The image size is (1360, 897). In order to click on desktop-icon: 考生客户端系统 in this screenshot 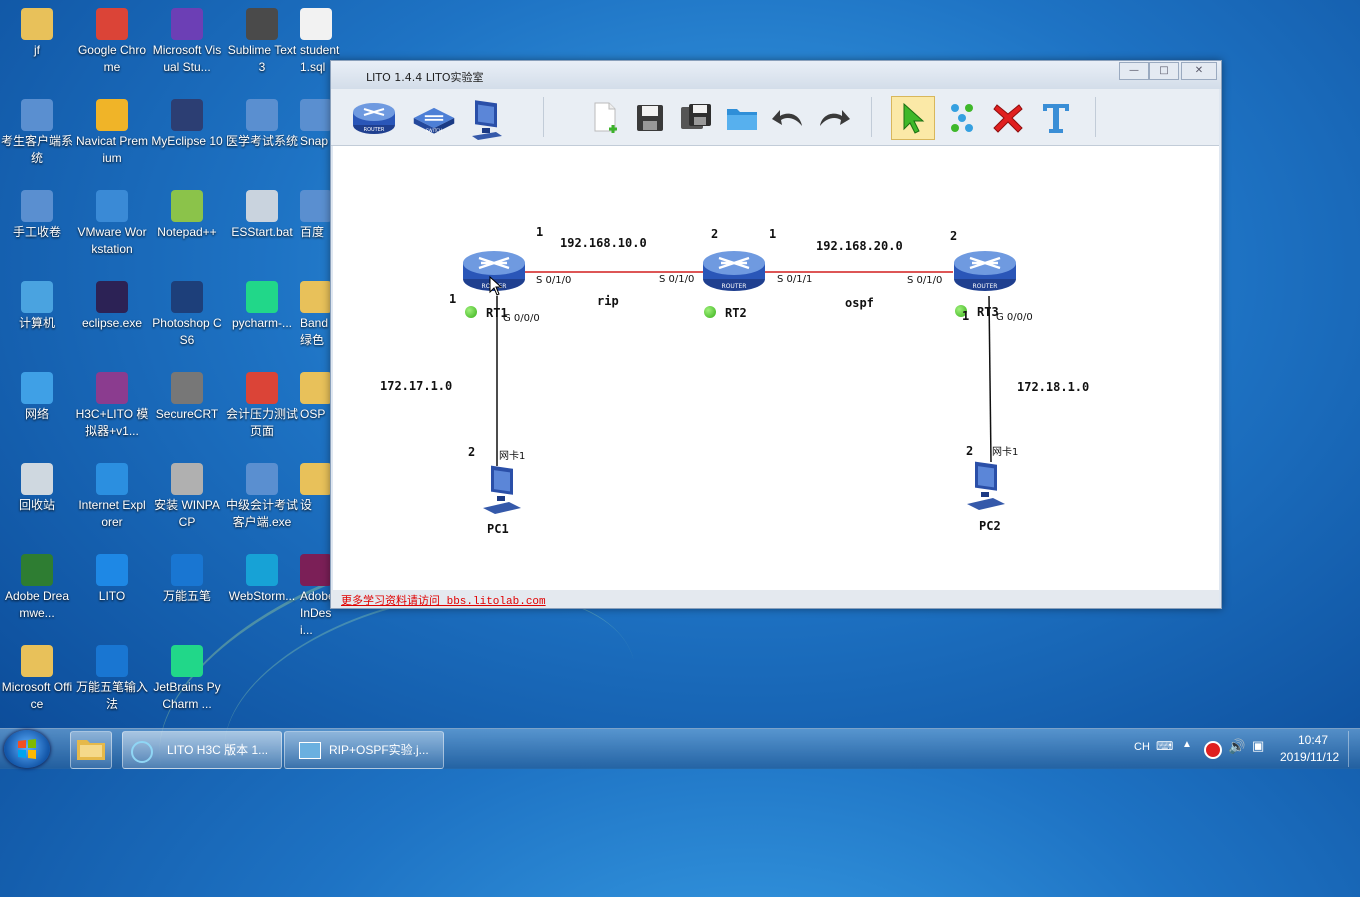, I will do `click(37, 133)`.